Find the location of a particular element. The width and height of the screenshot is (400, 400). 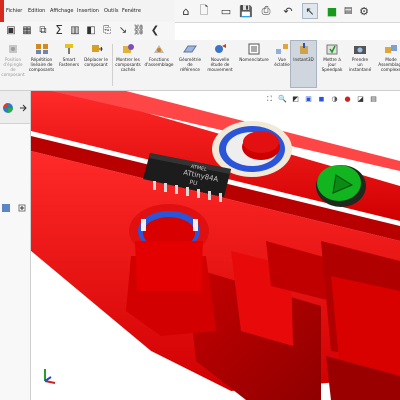

socket-body is located at coordinates (169, 266).